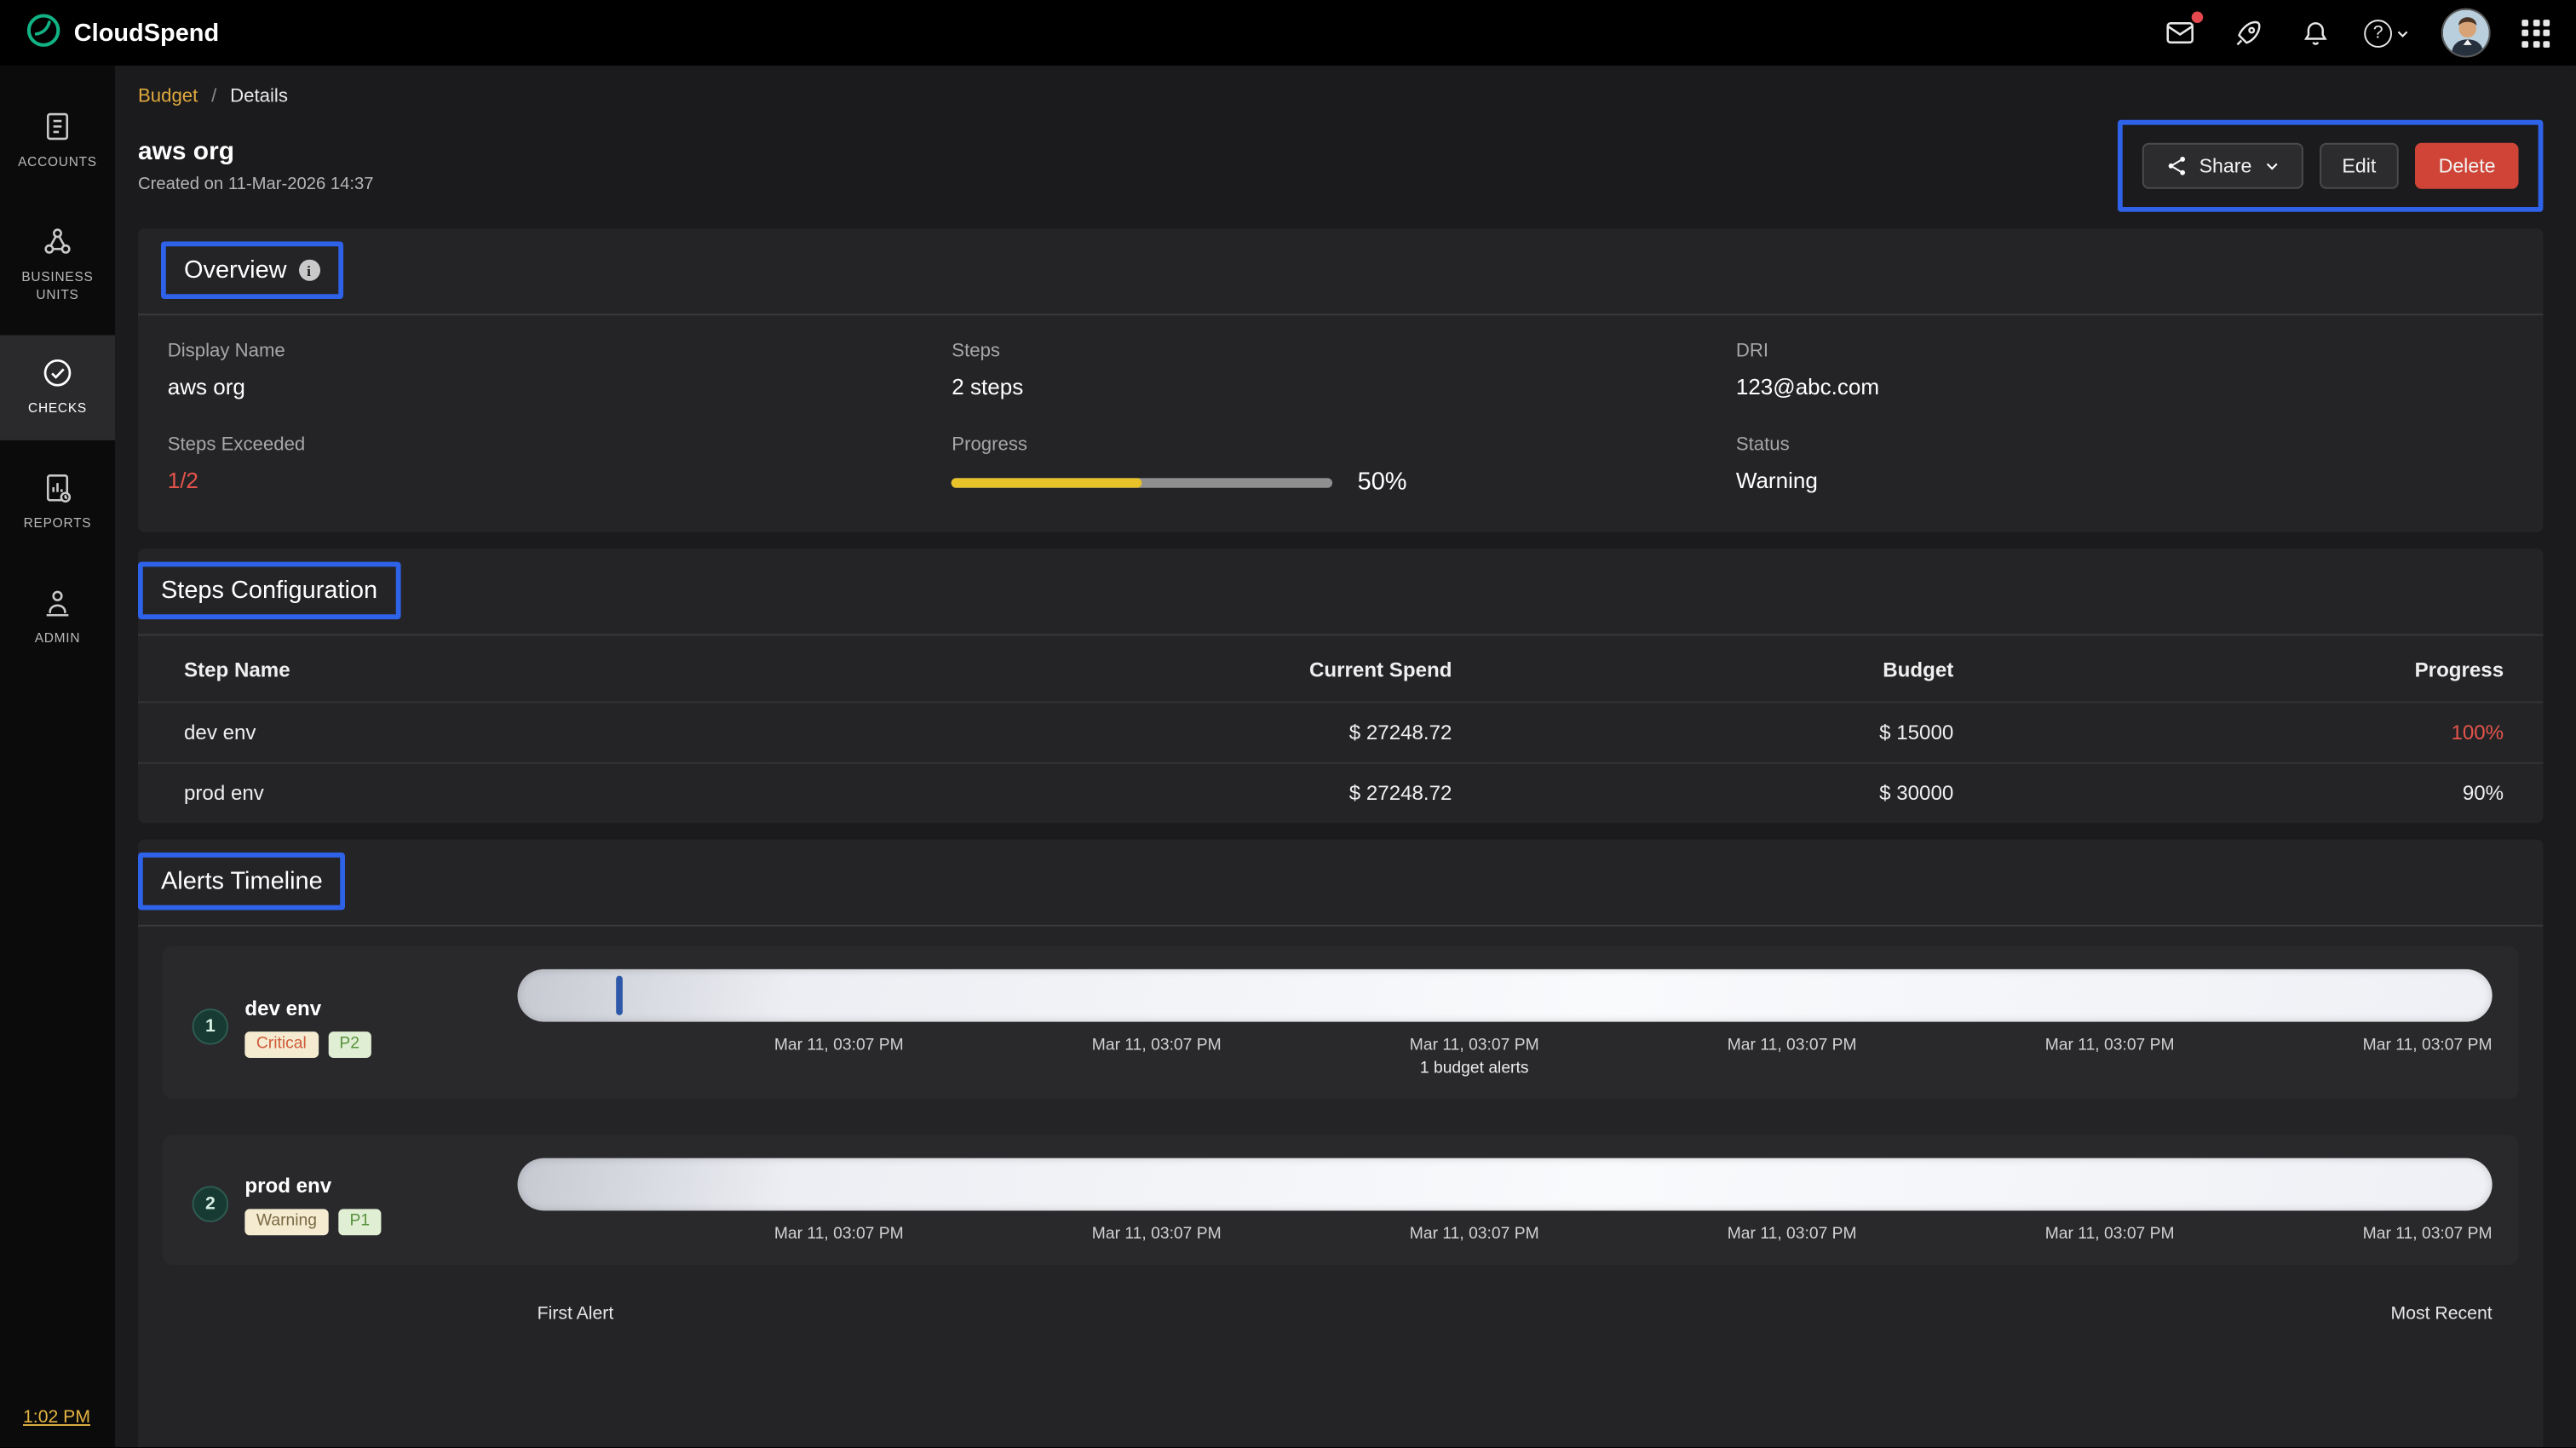 The image size is (2576, 1448). Describe the element at coordinates (57, 409) in the screenshot. I see `sidebar-item-label: CHECKS` at that location.